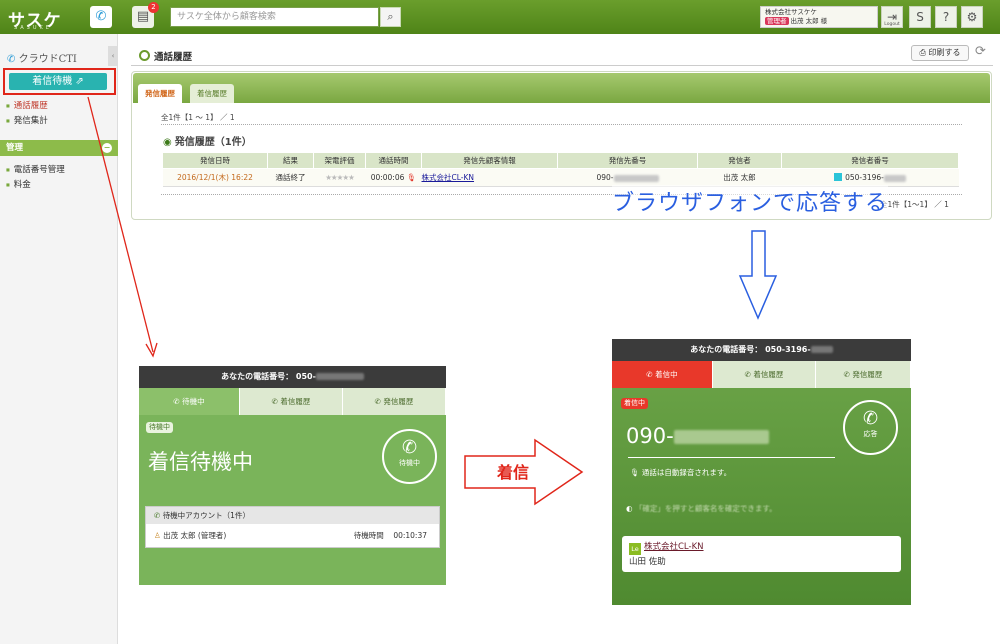 This screenshot has width=1000, height=644. Describe the element at coordinates (605, 177) in the screenshot. I see `dest-number-value: 090-` at that location.